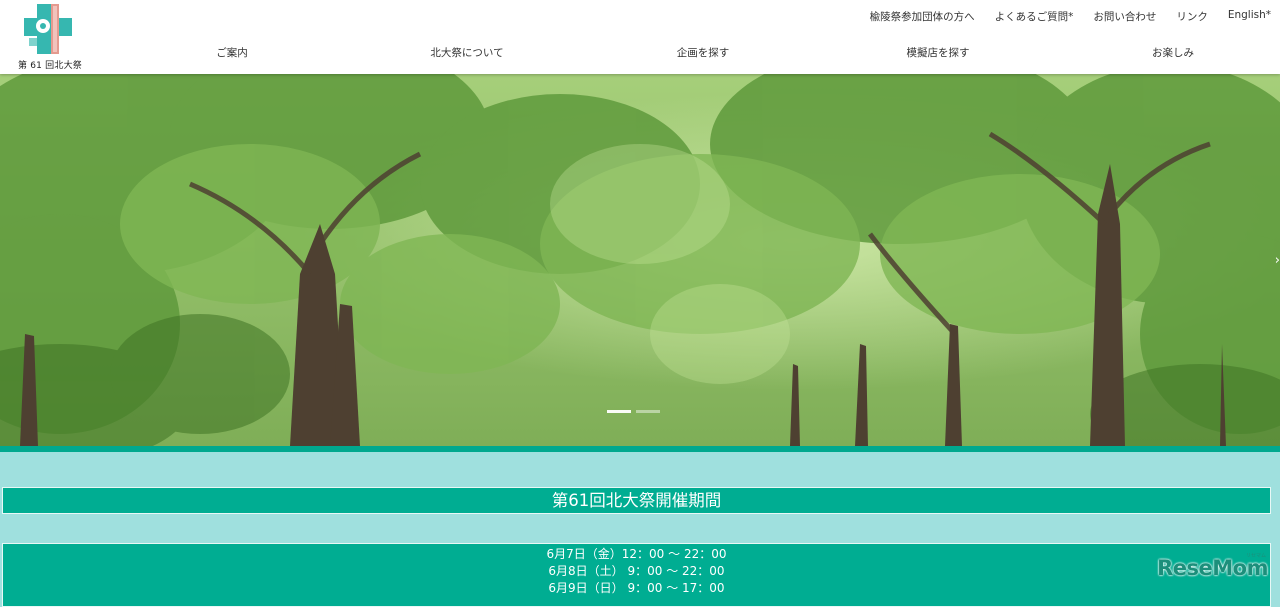 This screenshot has width=1280, height=607. Describe the element at coordinates (466, 52) in the screenshot. I see `nav-item-about: 北大祭について` at that location.